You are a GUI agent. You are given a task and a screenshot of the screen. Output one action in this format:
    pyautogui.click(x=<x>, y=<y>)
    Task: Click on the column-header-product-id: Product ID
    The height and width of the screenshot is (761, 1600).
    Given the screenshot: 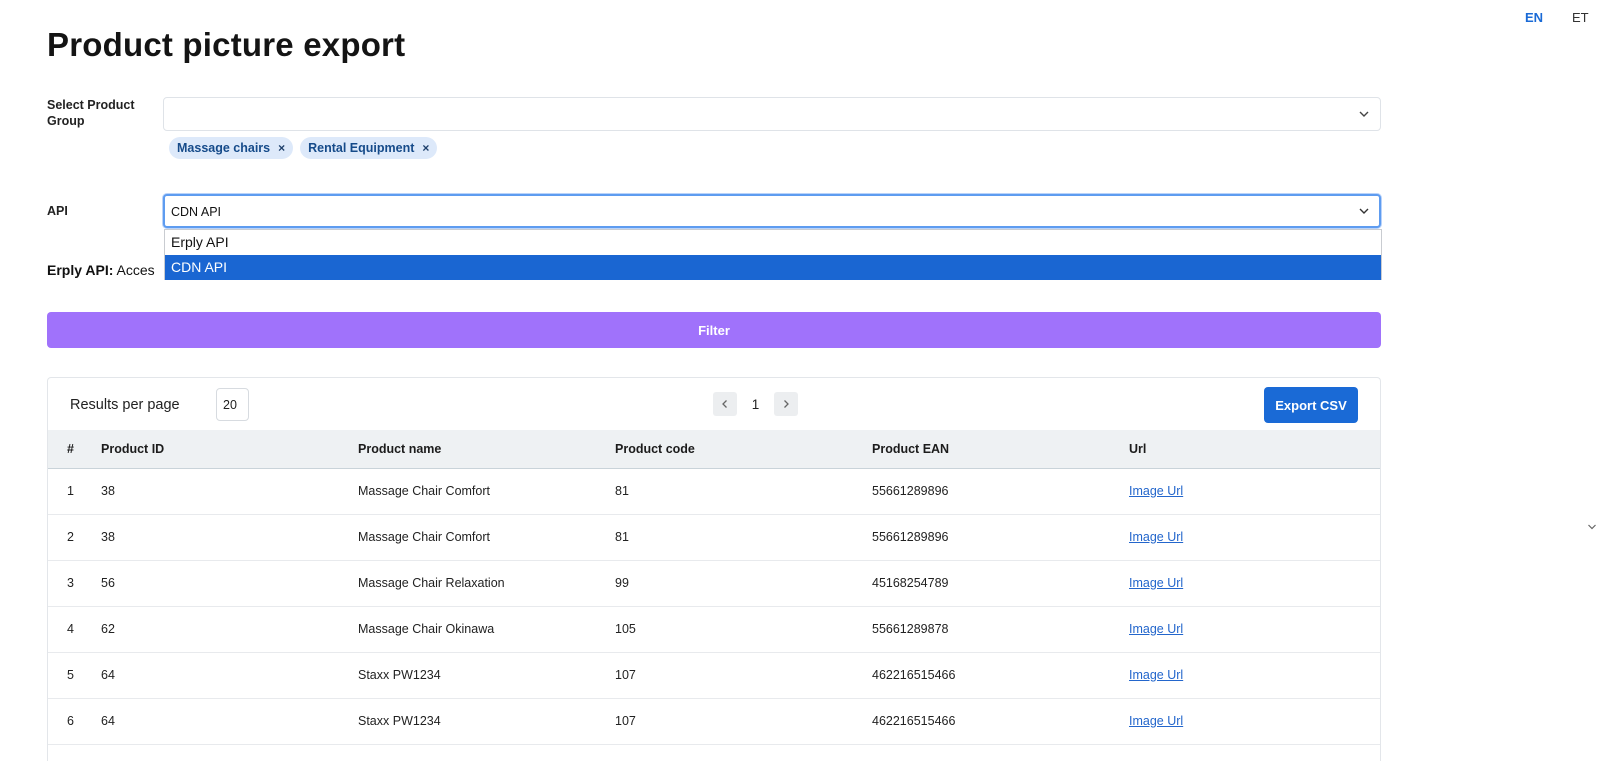 What is the action you would take?
    pyautogui.click(x=133, y=448)
    